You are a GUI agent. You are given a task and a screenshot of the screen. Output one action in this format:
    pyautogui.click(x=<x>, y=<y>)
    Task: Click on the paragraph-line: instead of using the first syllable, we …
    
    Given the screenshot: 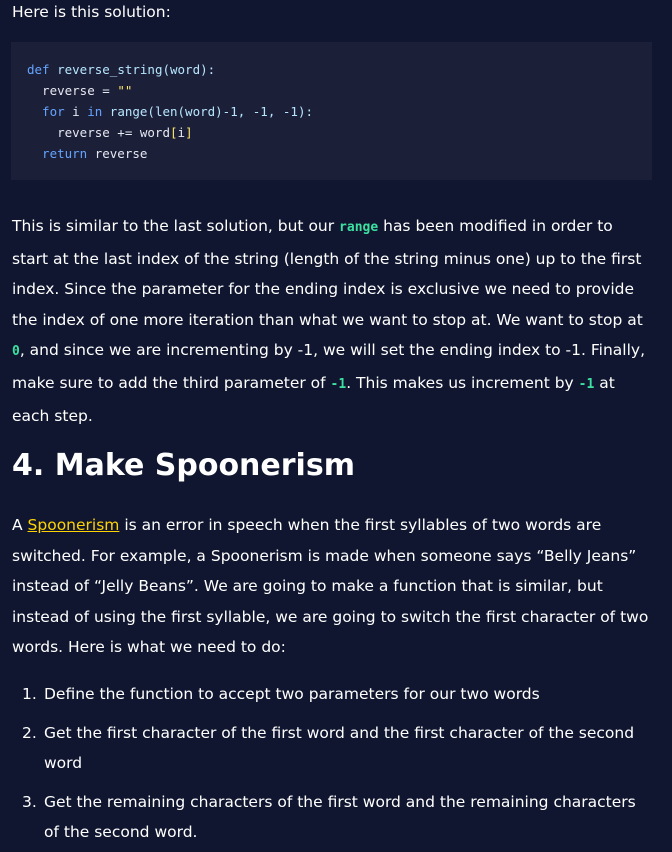 What is the action you would take?
    pyautogui.click(x=330, y=616)
    